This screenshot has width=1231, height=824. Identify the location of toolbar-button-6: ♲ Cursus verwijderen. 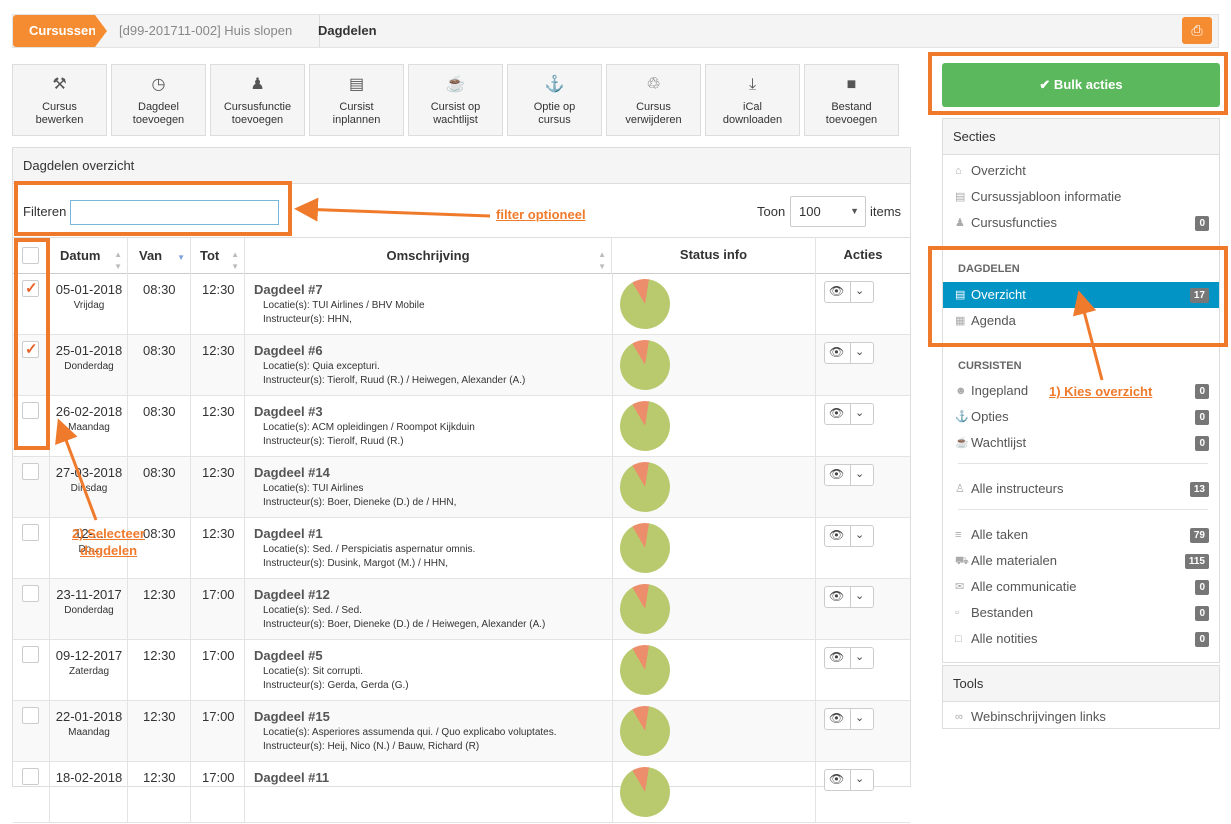
(653, 100).